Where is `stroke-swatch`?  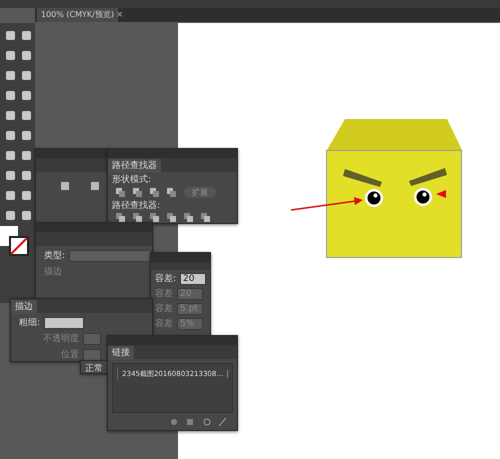 stroke-swatch is located at coordinates (19, 246).